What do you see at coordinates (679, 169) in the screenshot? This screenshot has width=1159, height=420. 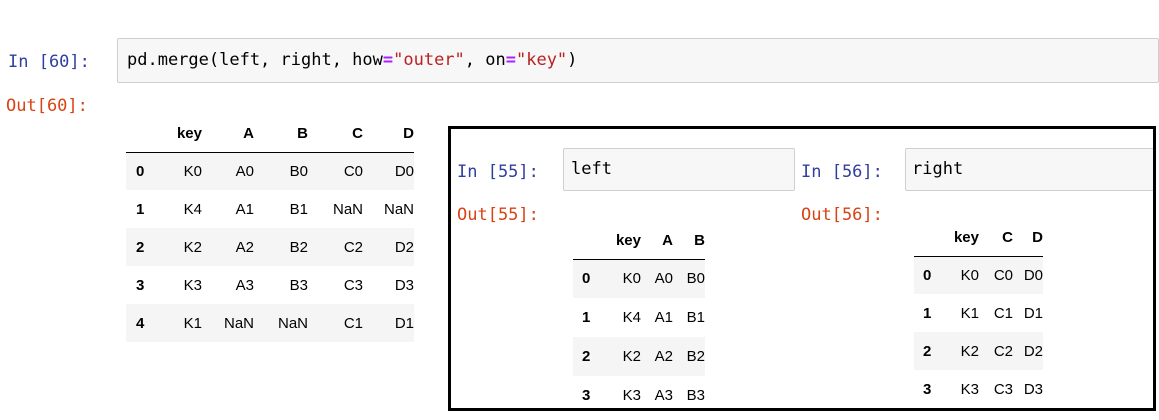 I see `left-code-input-cell: left` at bounding box center [679, 169].